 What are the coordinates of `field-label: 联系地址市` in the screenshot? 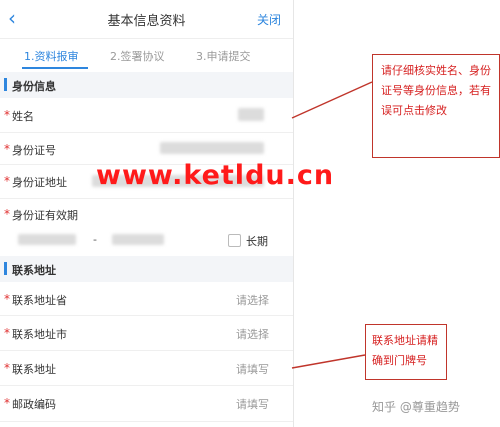 It's located at (39, 334).